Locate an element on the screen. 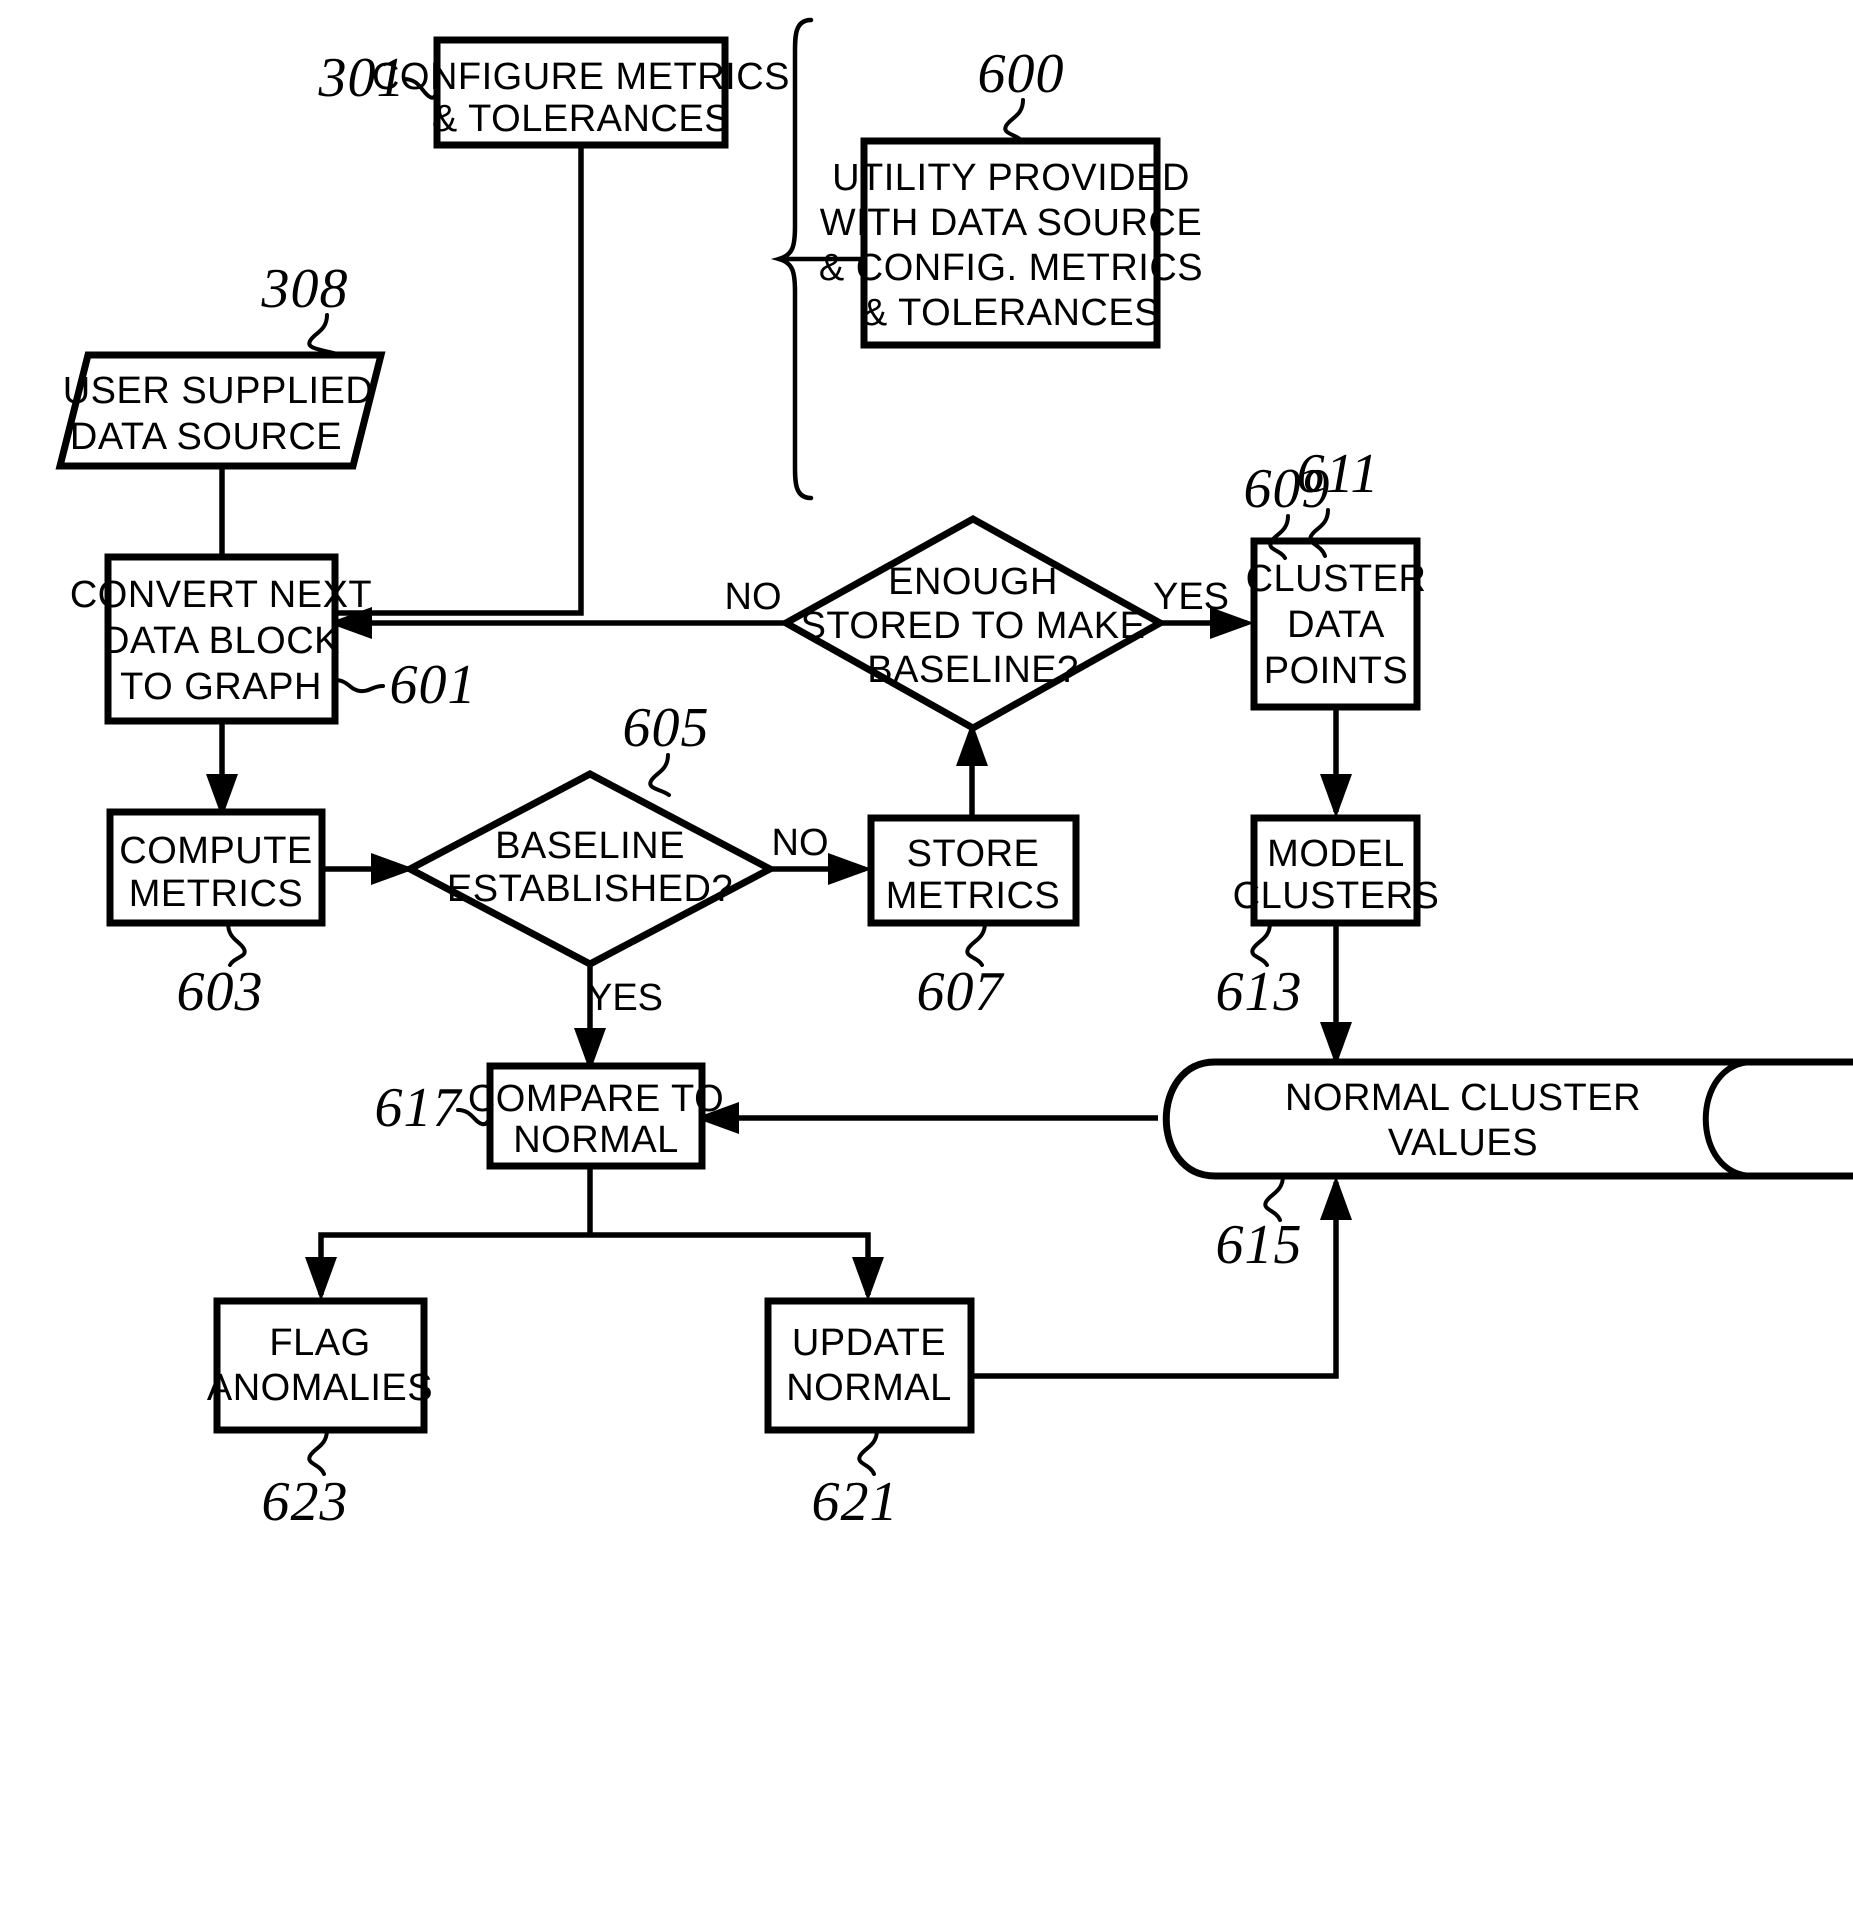  node-flag-anomalies-box is located at coordinates (320, 1365).